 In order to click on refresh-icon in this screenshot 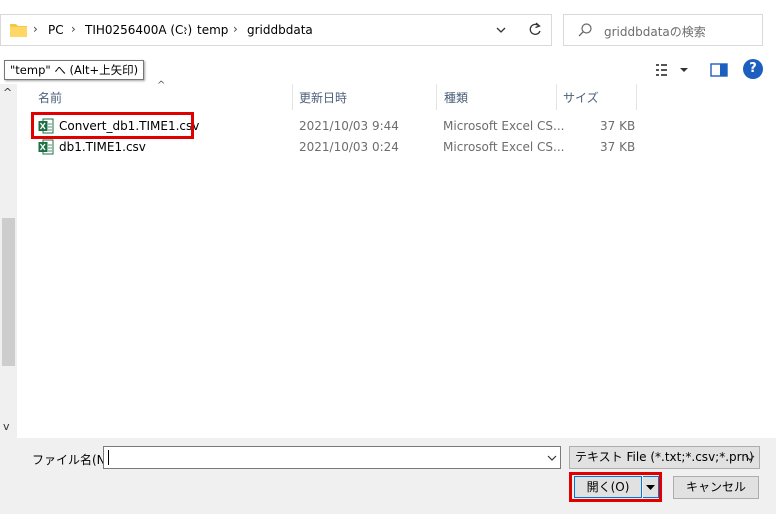, I will do `click(535, 28)`.